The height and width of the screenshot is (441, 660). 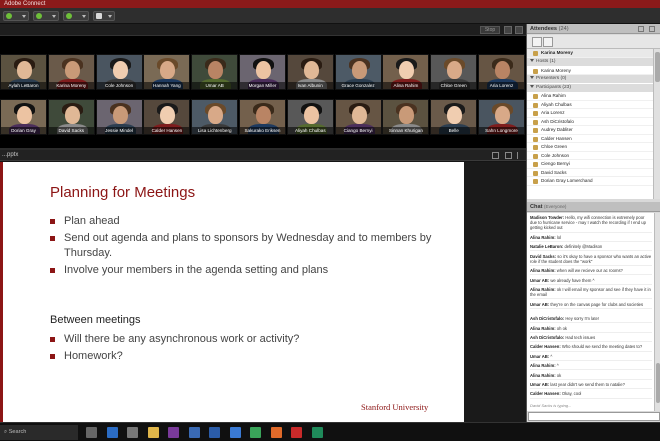 I want to click on stop-video-button: Stop, so click(x=490, y=30).